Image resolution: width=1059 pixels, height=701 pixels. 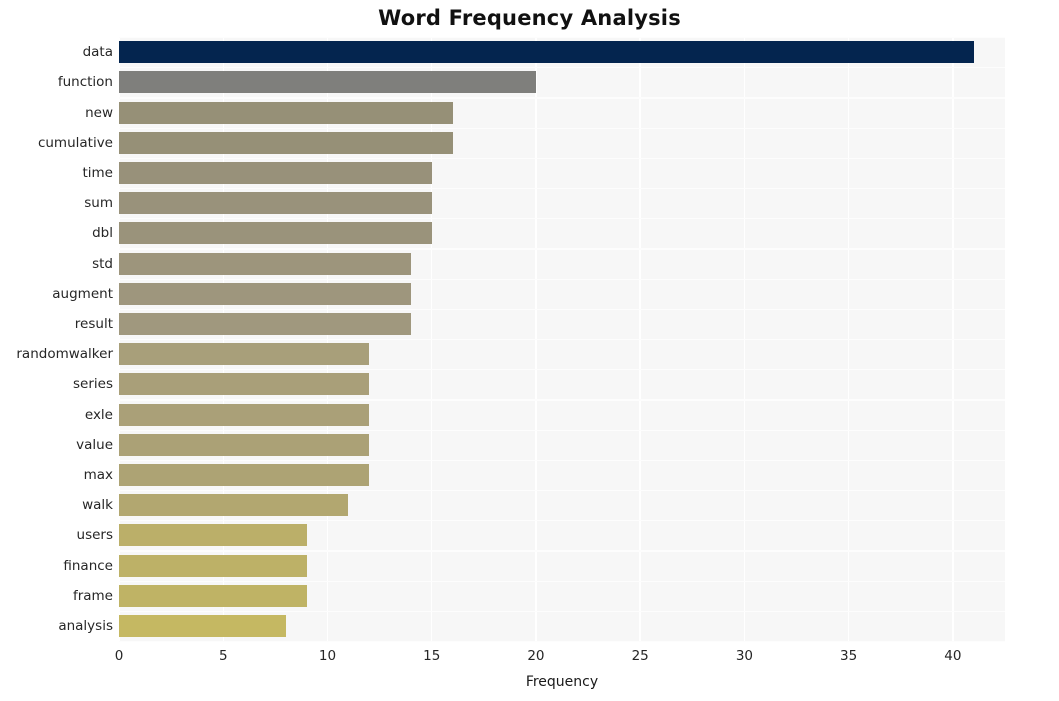 What do you see at coordinates (536, 656) in the screenshot?
I see `x-axis-tick-label: 20` at bounding box center [536, 656].